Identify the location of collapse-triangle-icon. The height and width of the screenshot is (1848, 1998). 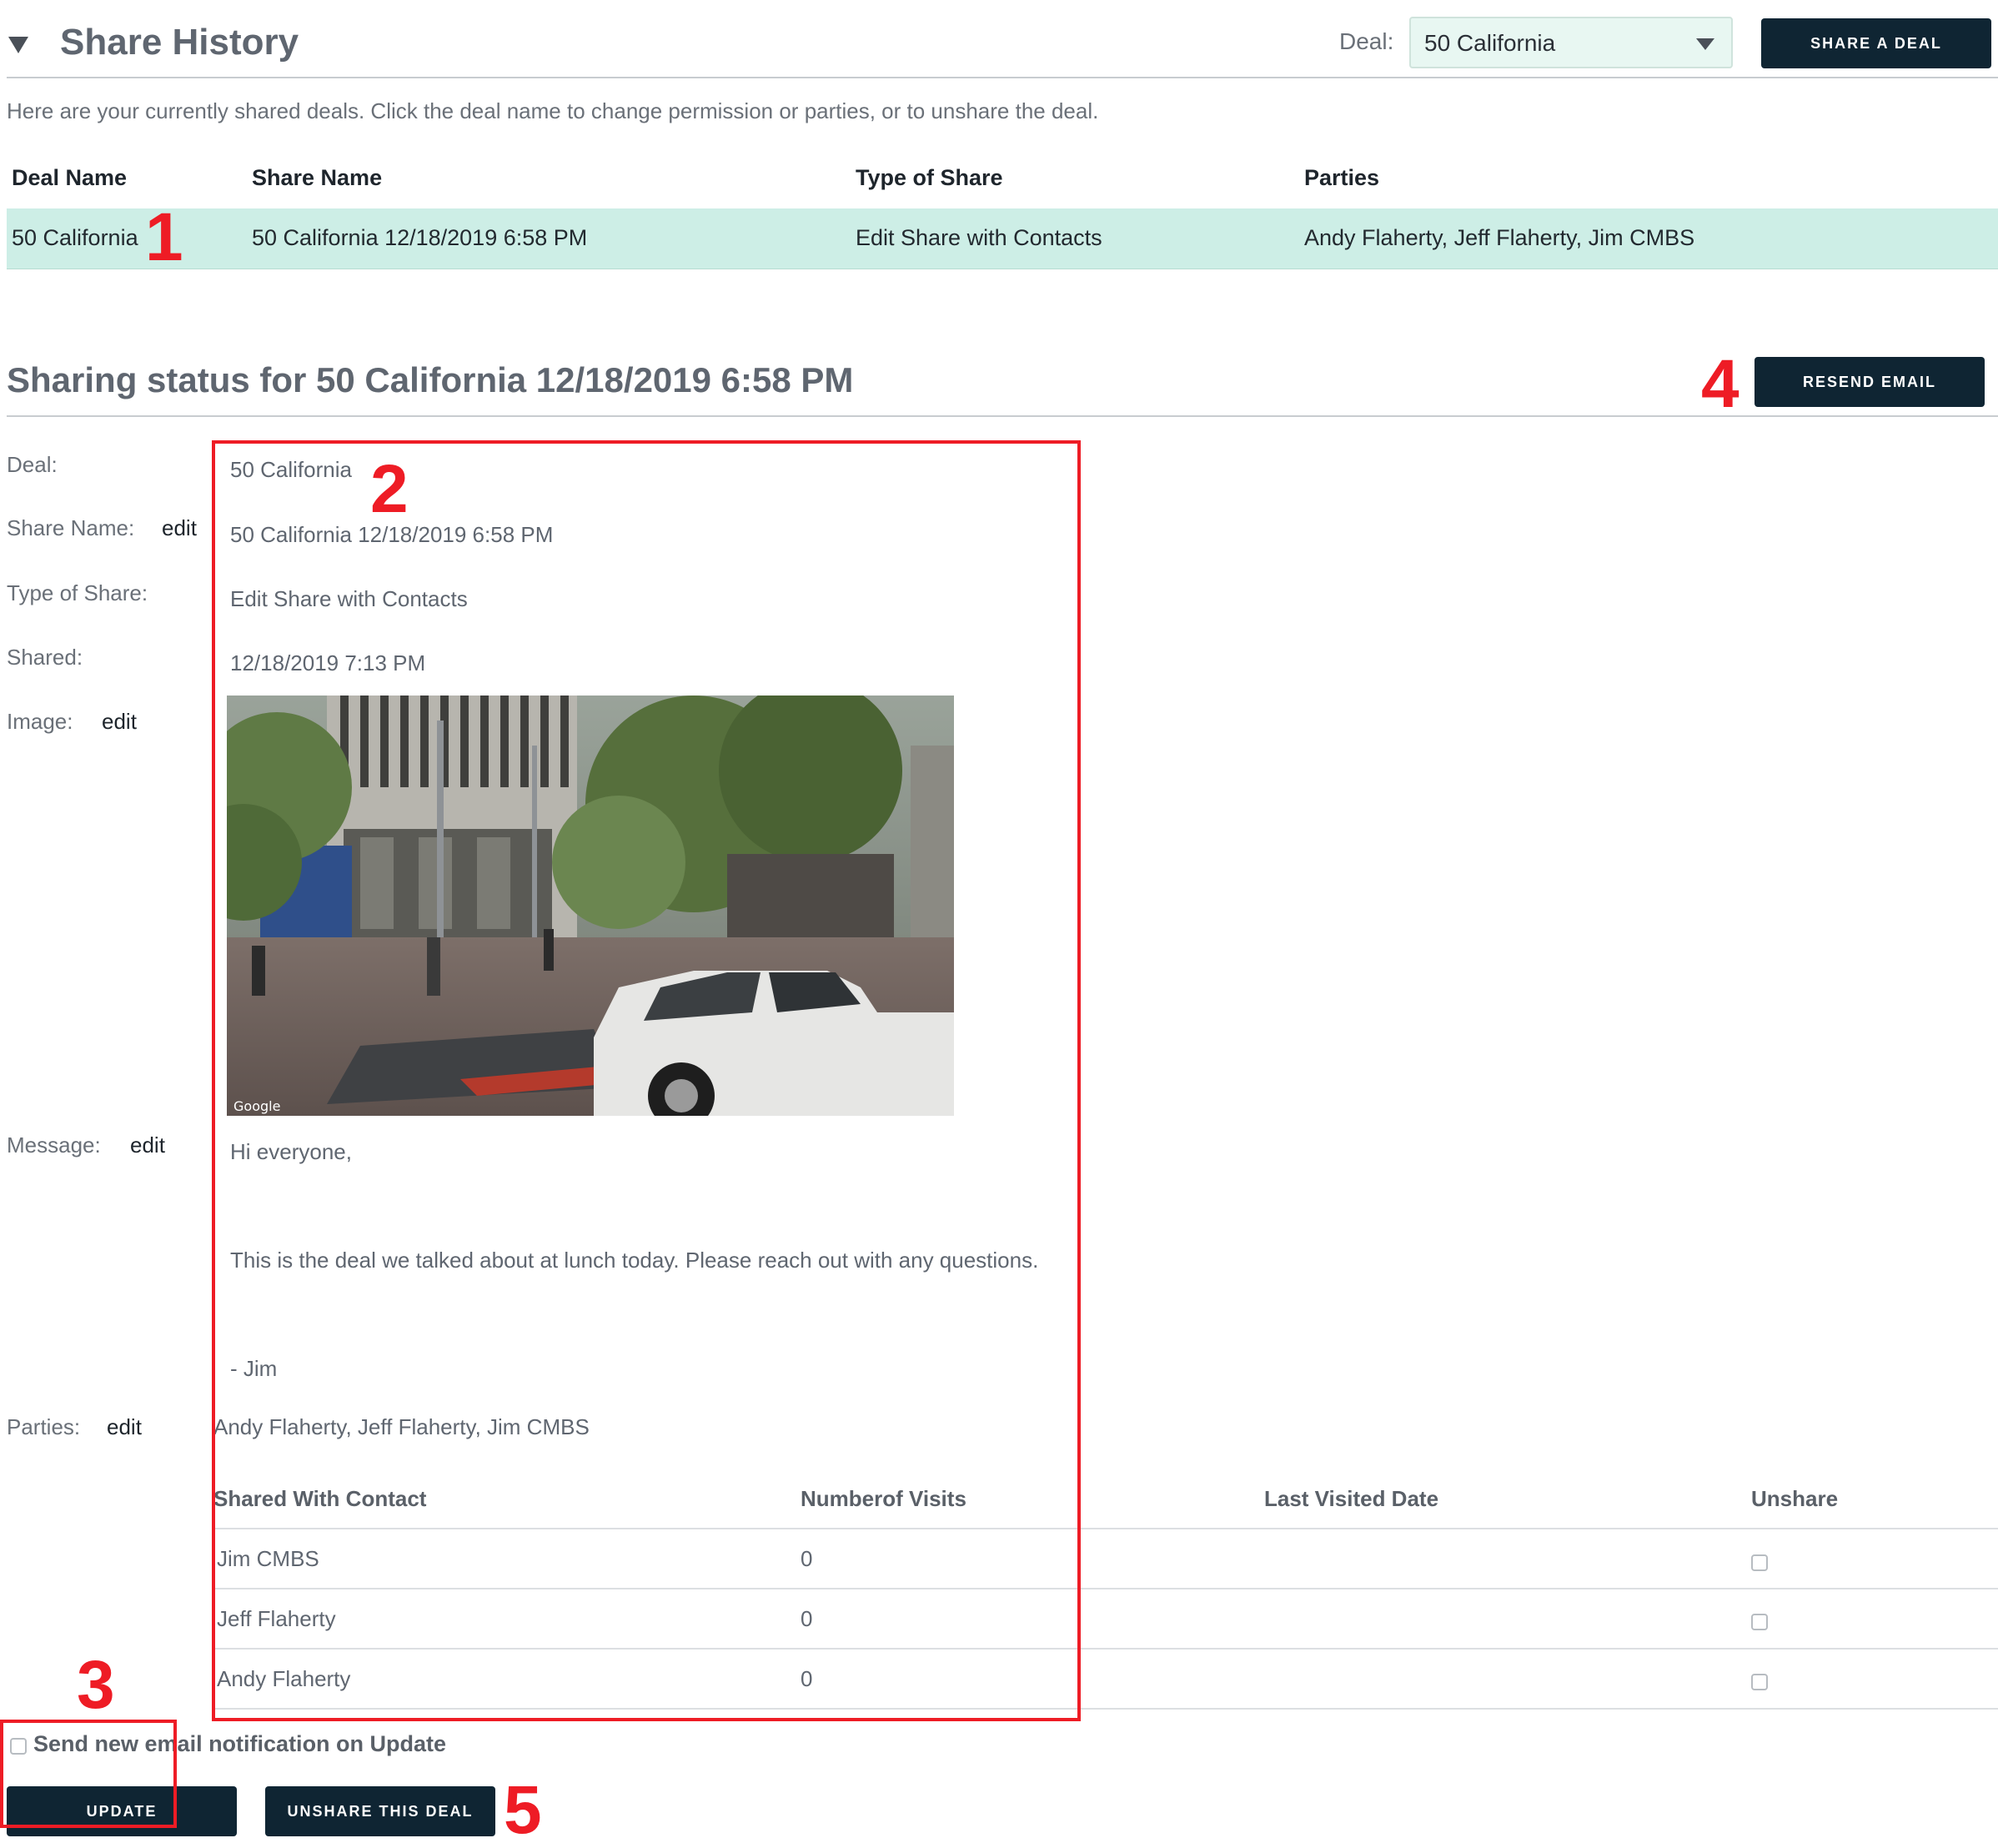
(18, 45).